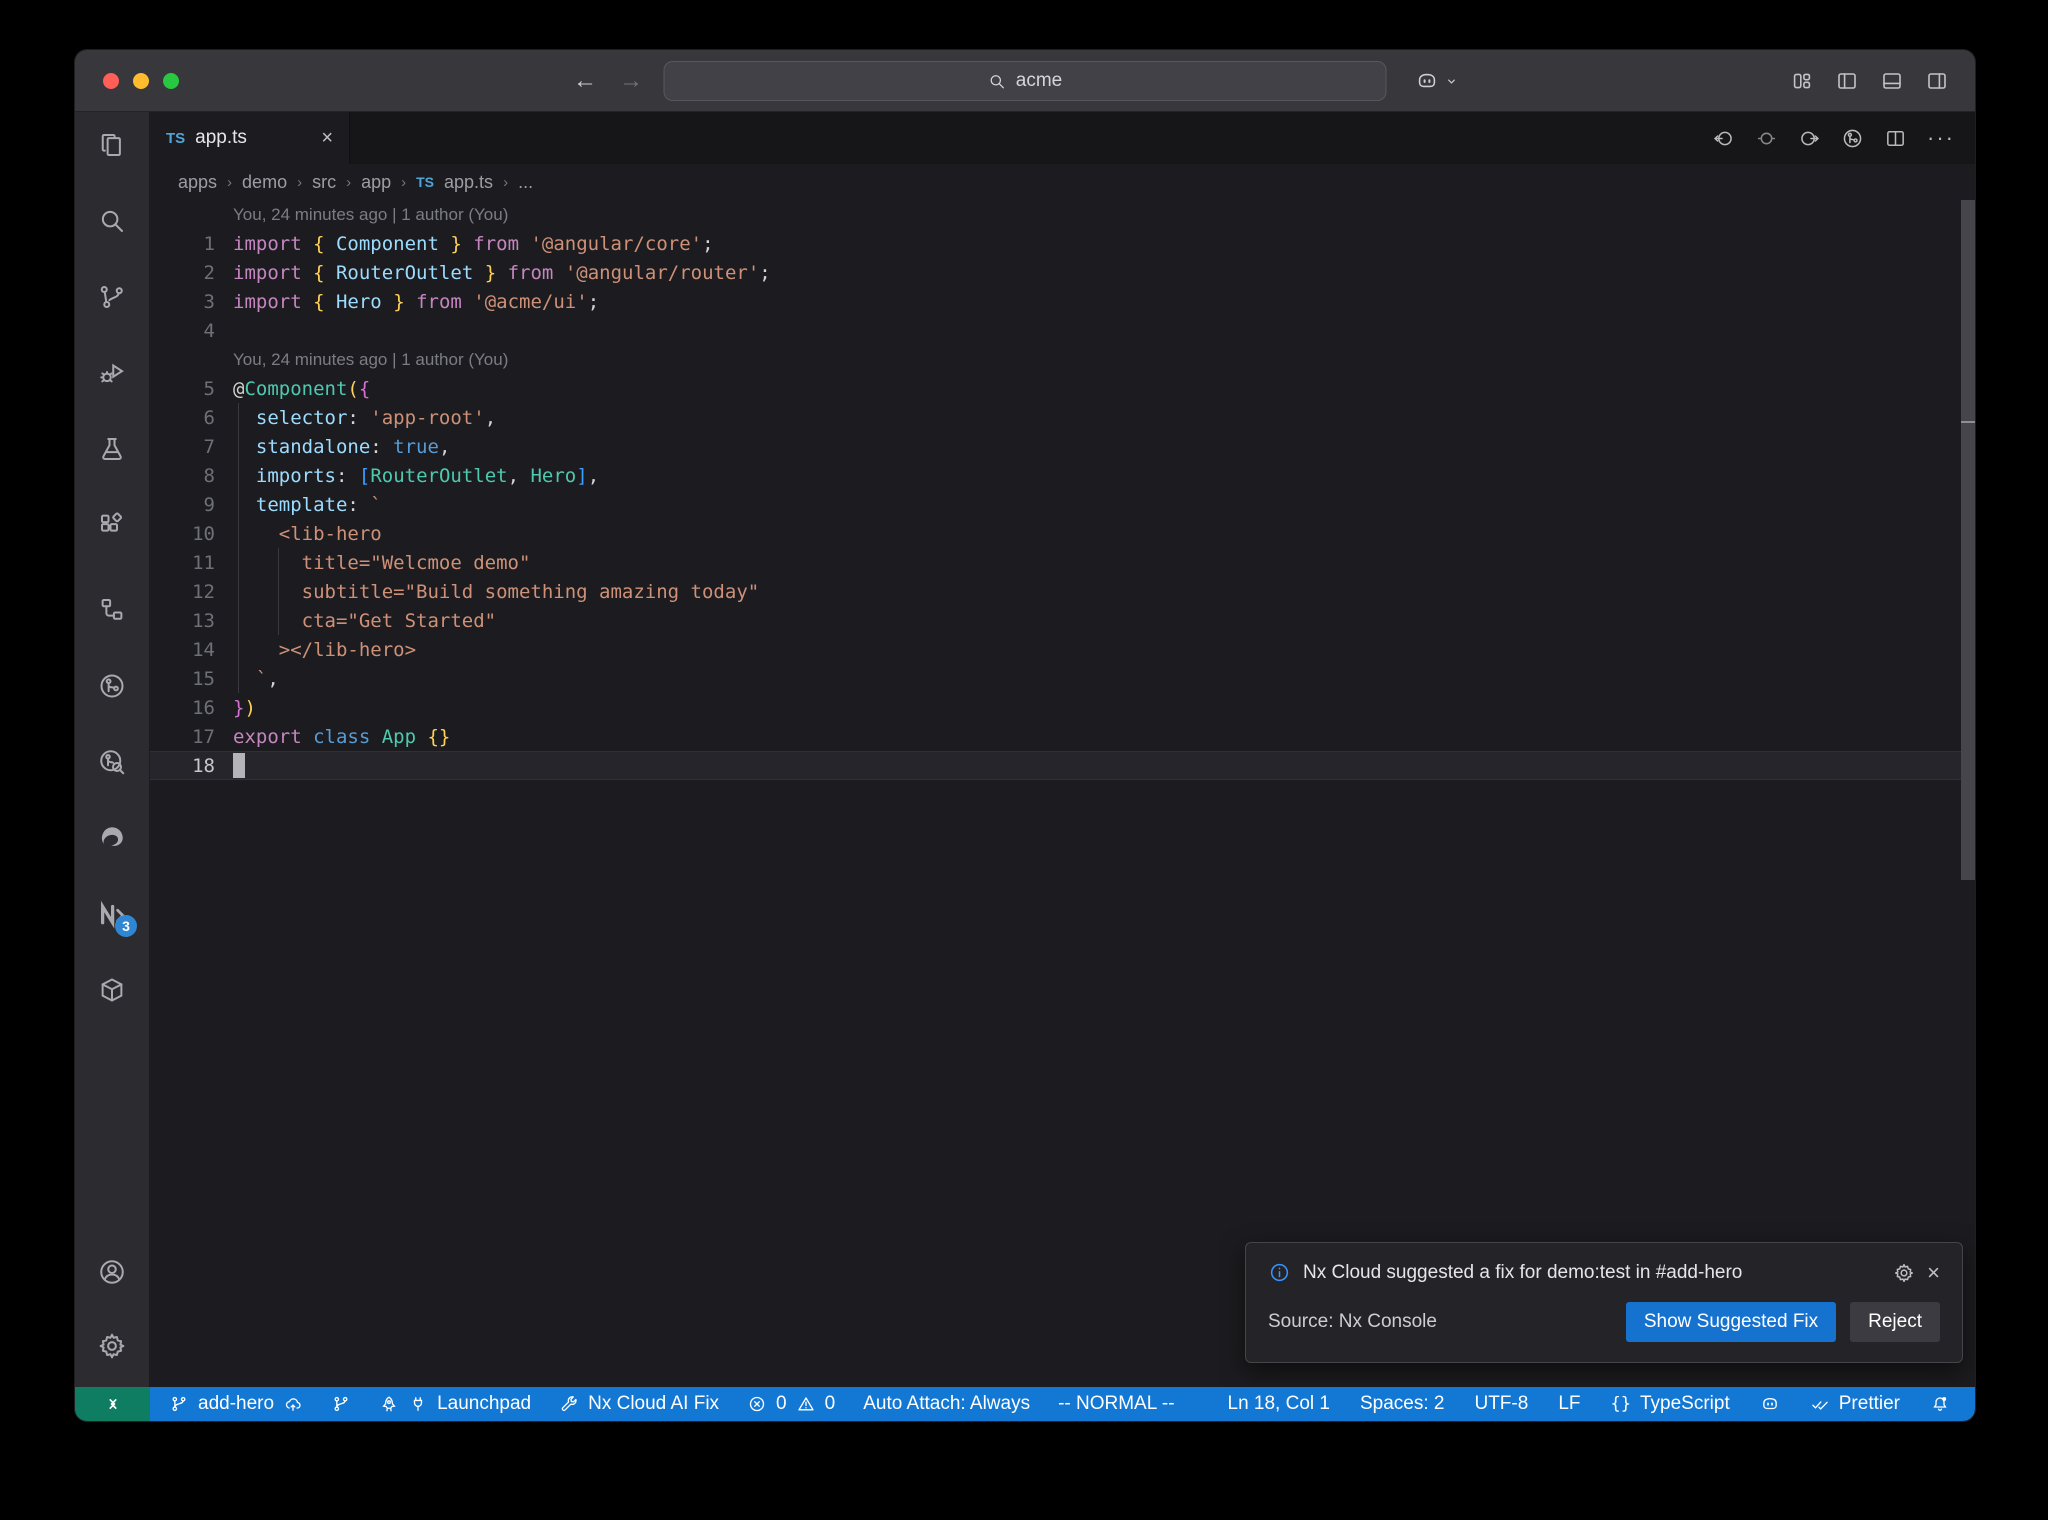 The image size is (2048, 1520). What do you see at coordinates (112, 1404) in the screenshot?
I see `remote-indicator` at bounding box center [112, 1404].